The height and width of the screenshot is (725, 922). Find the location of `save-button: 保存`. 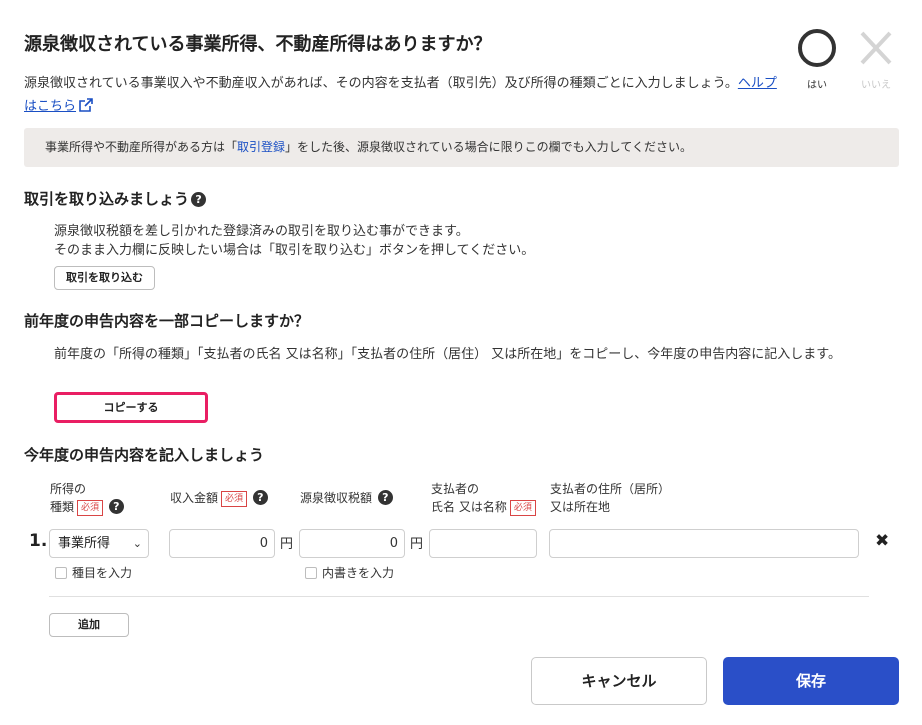

save-button: 保存 is located at coordinates (811, 681).